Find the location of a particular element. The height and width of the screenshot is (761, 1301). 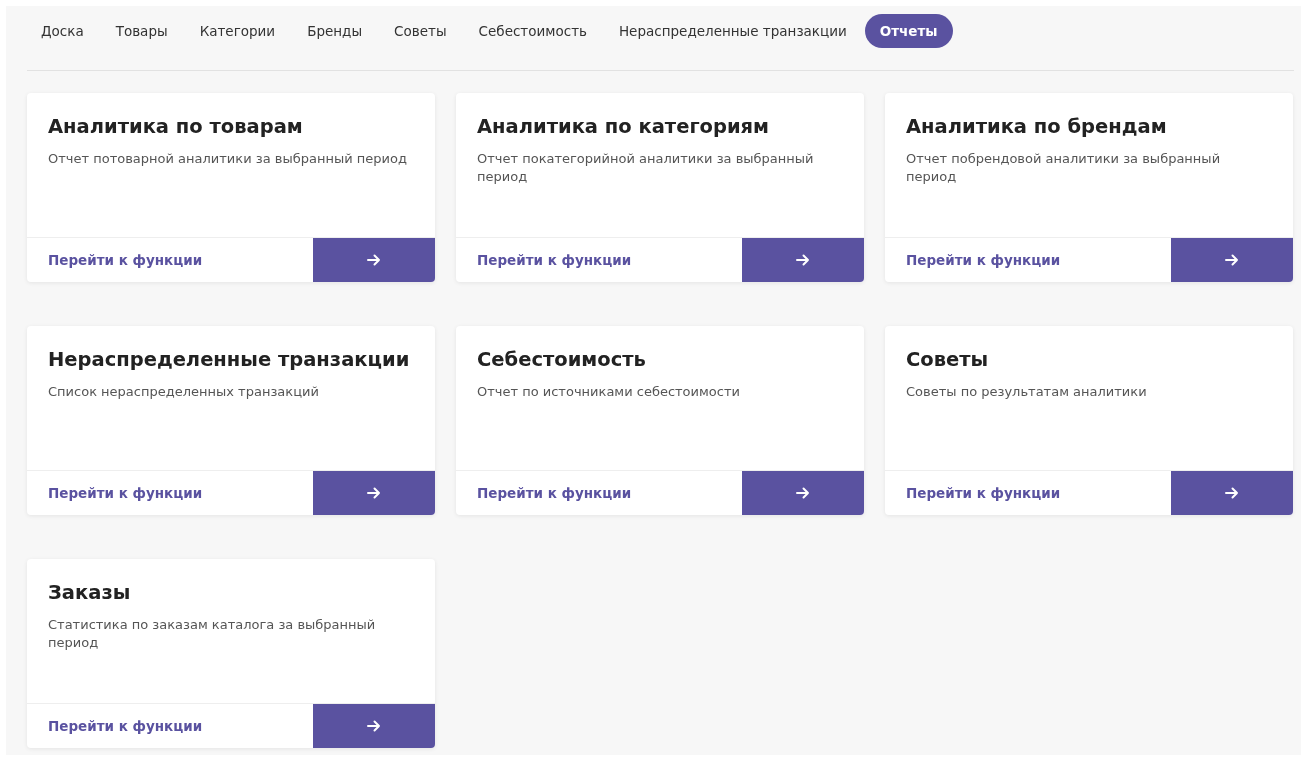

card-title: Себестоимость is located at coordinates (562, 359).